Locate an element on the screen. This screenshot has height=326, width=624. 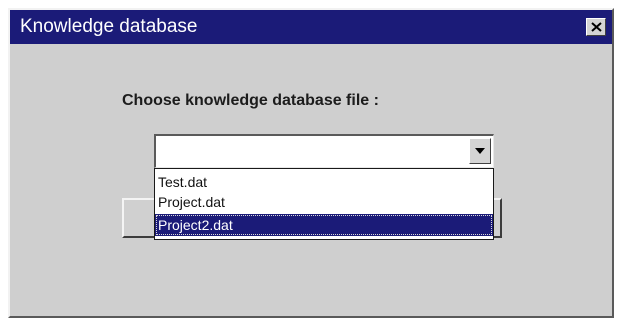
close-icon is located at coordinates (596, 27).